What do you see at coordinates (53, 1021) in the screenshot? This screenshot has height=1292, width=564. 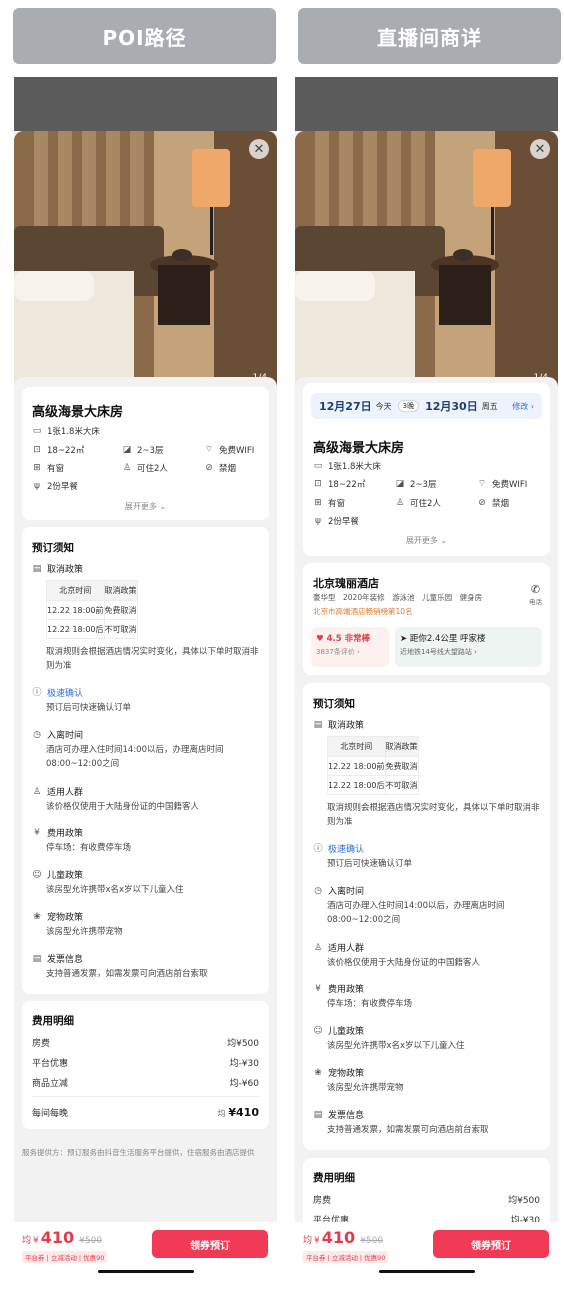 I see `fee-detail-title: 费用明细` at bounding box center [53, 1021].